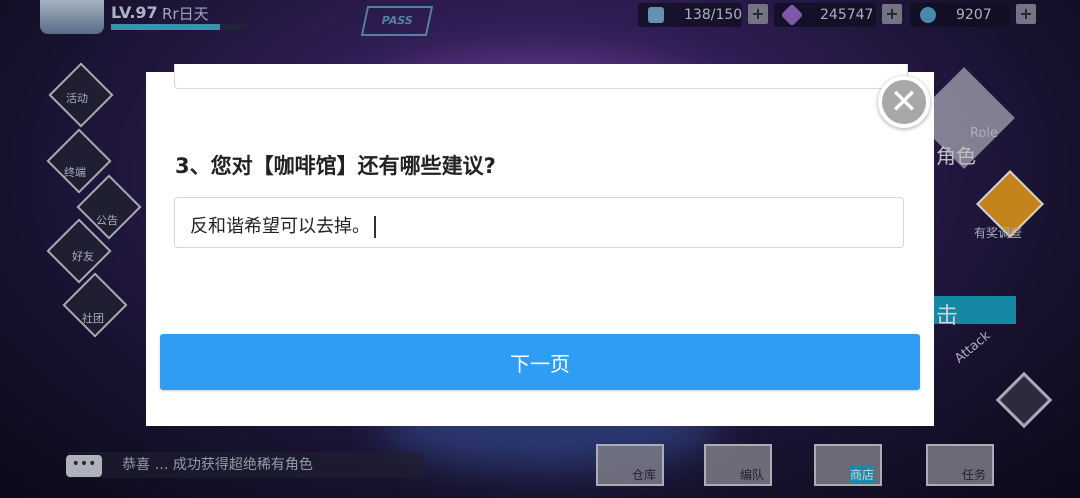 Image resolution: width=1080 pixels, height=498 pixels. I want to click on question-text: 3、您对【咖啡馆】还有哪些建议?, so click(335, 166).